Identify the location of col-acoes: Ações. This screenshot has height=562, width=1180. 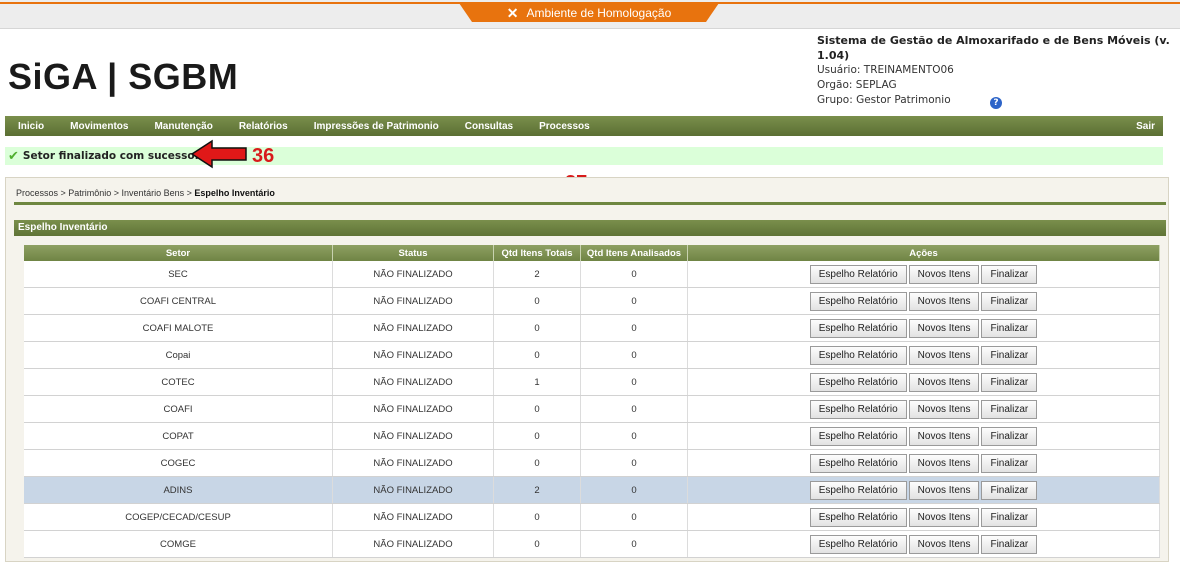
(923, 253).